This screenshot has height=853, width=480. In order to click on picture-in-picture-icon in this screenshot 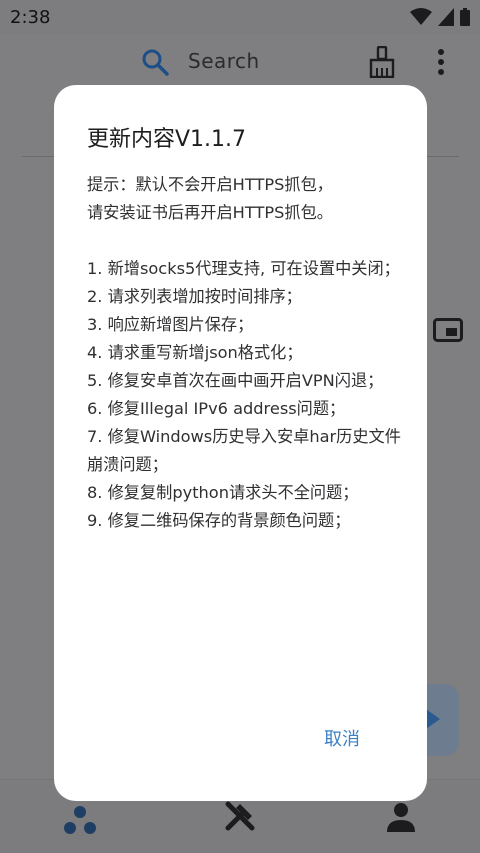, I will do `click(448, 330)`.